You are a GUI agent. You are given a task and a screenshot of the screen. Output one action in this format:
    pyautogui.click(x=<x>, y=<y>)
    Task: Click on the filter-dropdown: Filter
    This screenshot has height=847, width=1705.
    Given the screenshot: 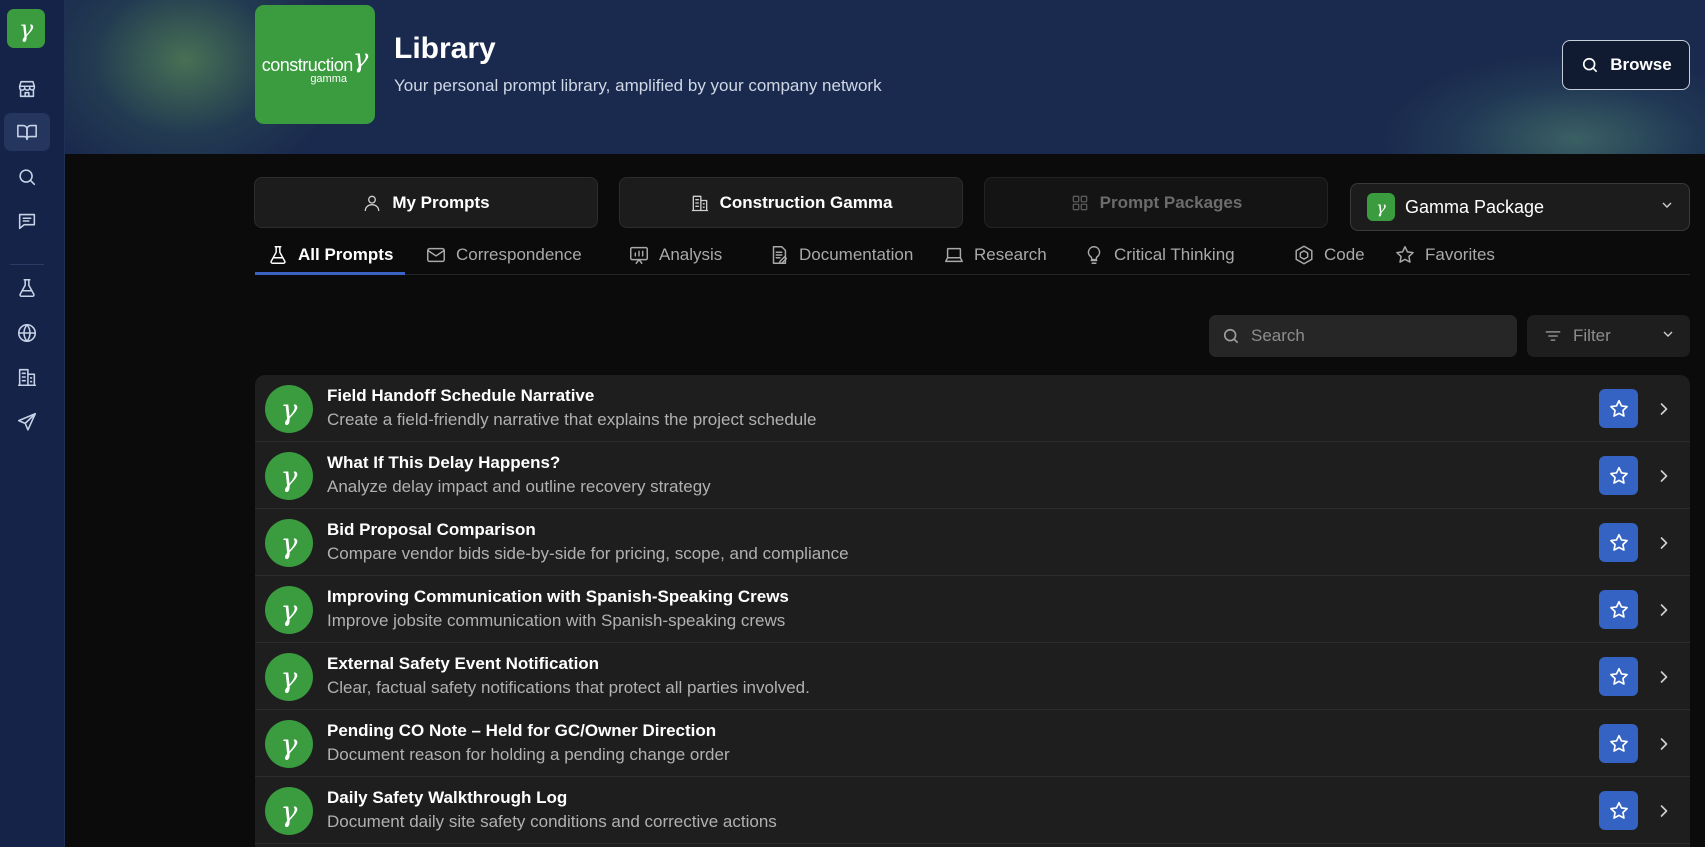 What is the action you would take?
    pyautogui.click(x=1608, y=336)
    